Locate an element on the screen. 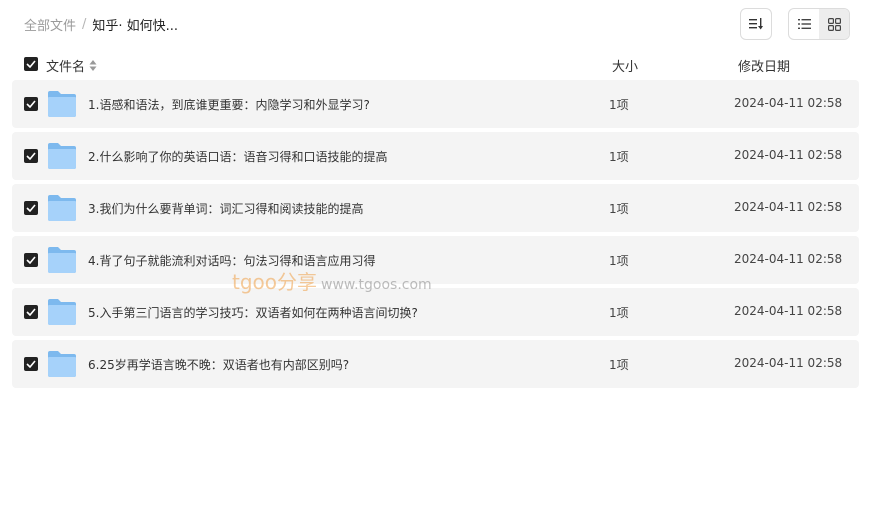 This screenshot has width=874, height=514. view-toggle is located at coordinates (819, 24).